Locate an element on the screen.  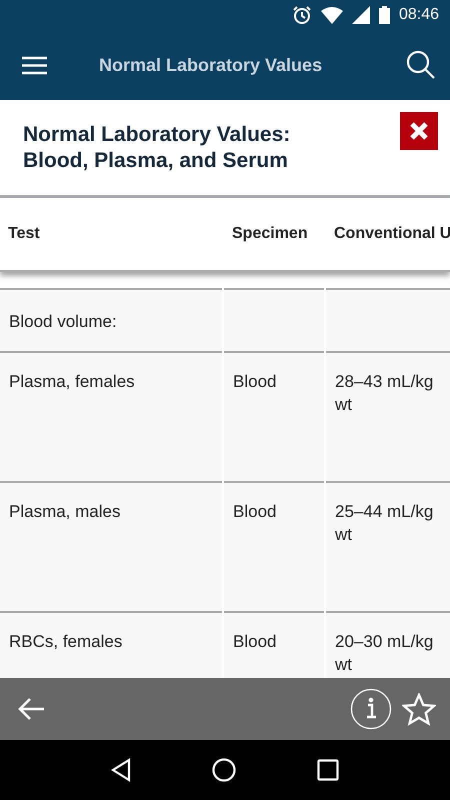
circle-icon is located at coordinates (224, 770).